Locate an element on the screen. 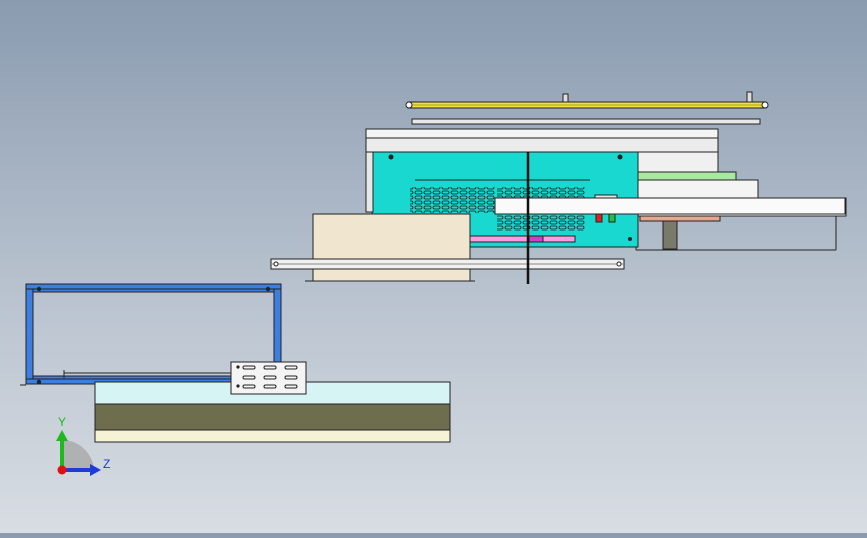  cross-beam is located at coordinates (670, 206).